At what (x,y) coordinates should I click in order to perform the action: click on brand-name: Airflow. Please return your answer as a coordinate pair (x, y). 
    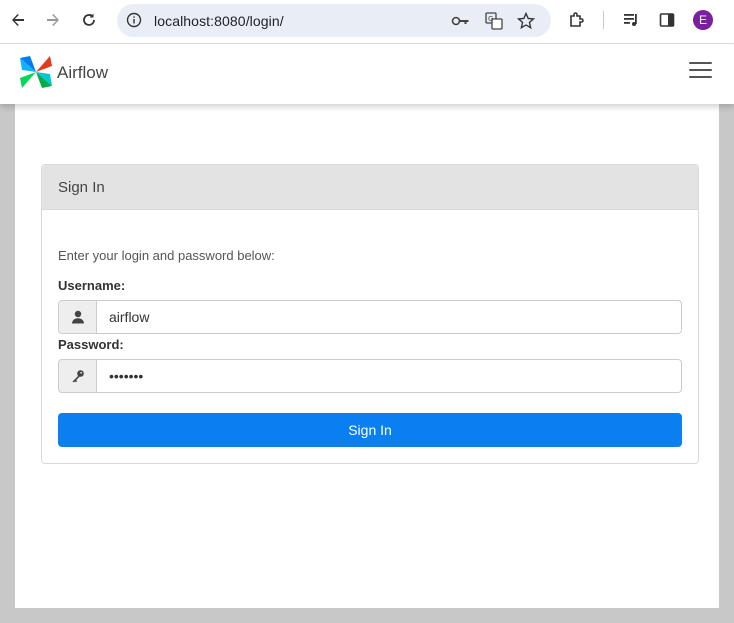
    Looking at the image, I should click on (82, 73).